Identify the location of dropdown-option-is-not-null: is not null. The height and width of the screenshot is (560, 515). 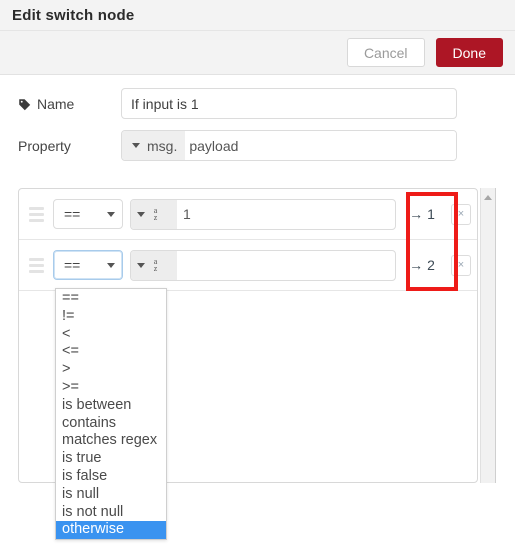
(111, 513).